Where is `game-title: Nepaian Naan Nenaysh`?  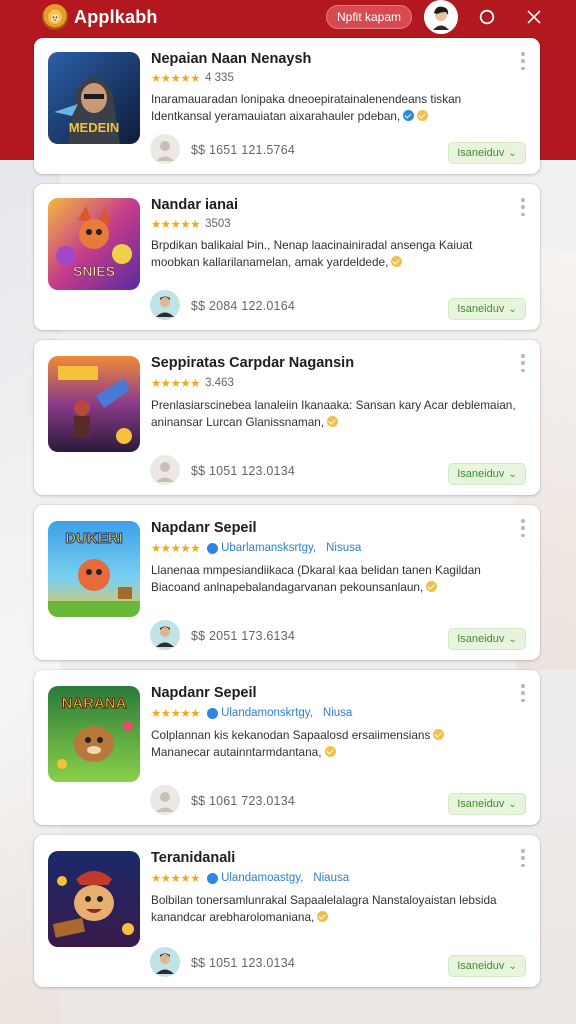 game-title: Nepaian Naan Nenaysh is located at coordinates (231, 59).